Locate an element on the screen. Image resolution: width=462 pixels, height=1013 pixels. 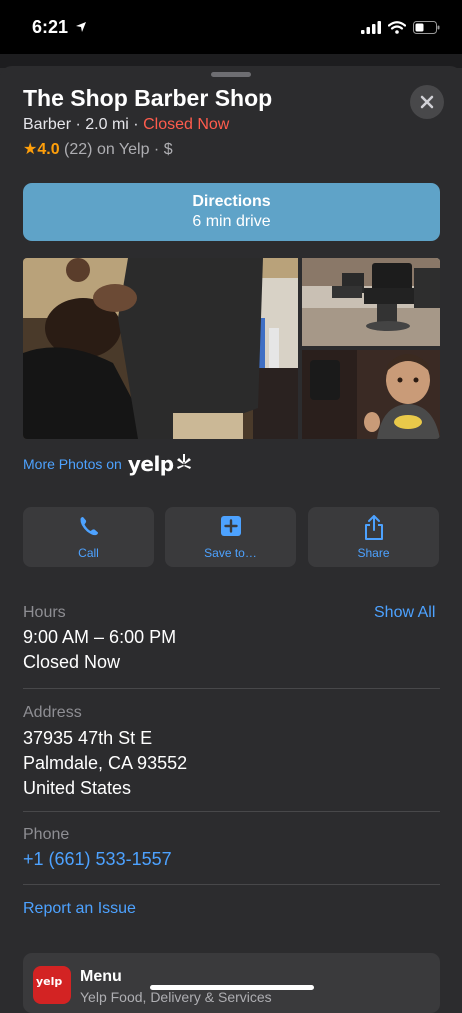
call-label: Call is located at coordinates (88, 553).